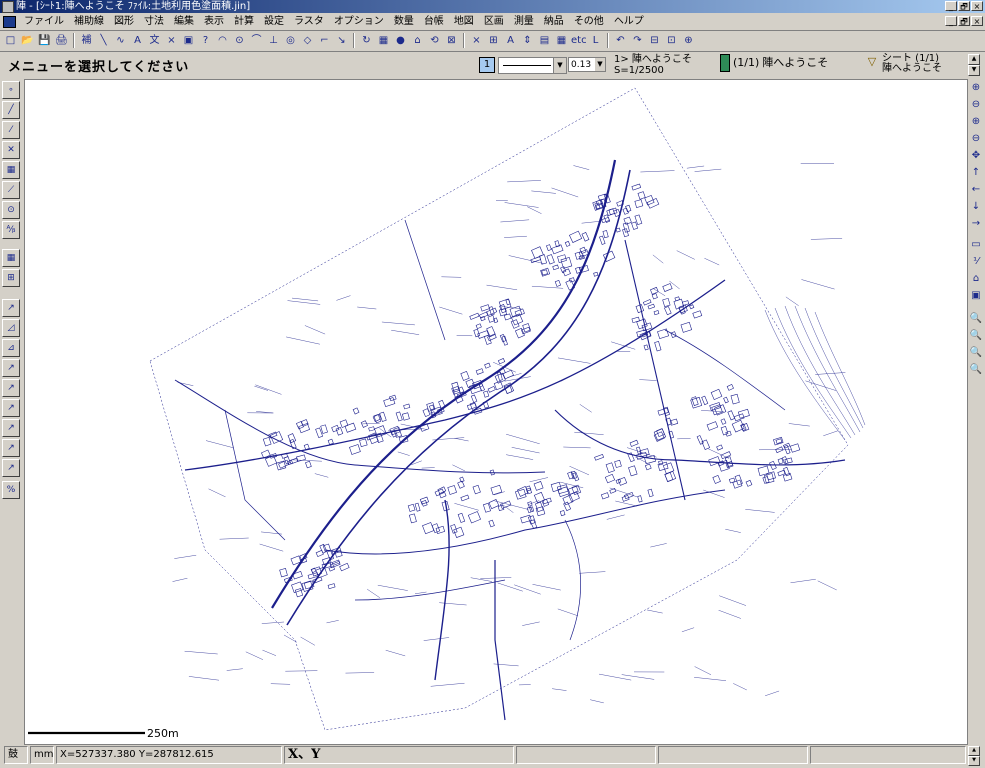  Describe the element at coordinates (493, 40) in the screenshot. I see `toolbar-tool-icon-27: ⊞` at that location.